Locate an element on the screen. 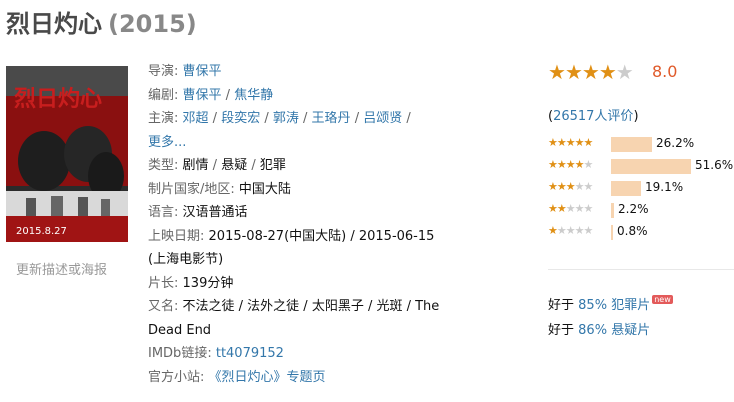 The height and width of the screenshot is (402, 734). writer-link: 曹保平 is located at coordinates (202, 95).